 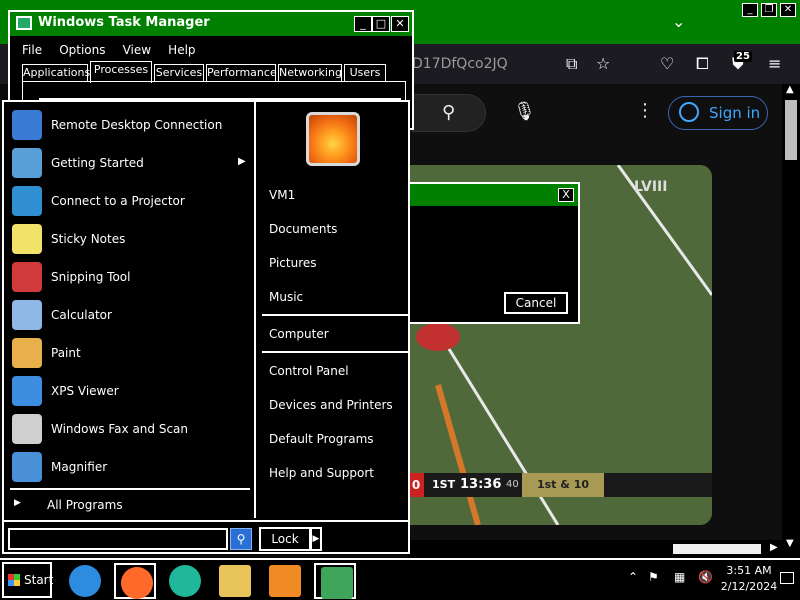 I want to click on firefox-icon, so click(x=137, y=583).